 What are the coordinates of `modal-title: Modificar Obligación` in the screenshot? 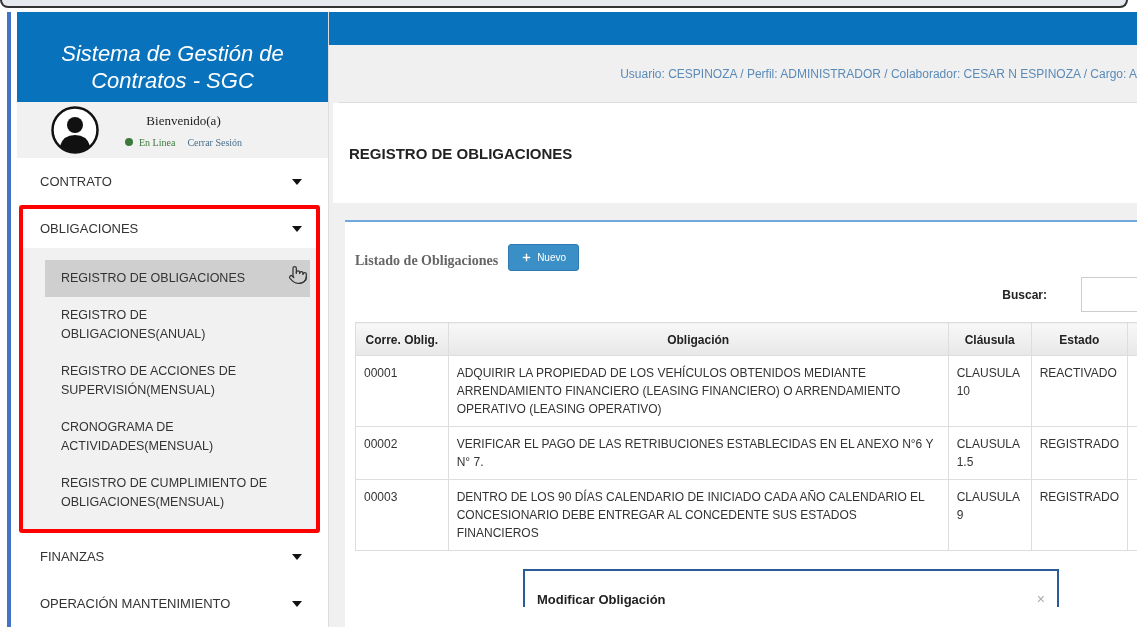 It's located at (601, 599).